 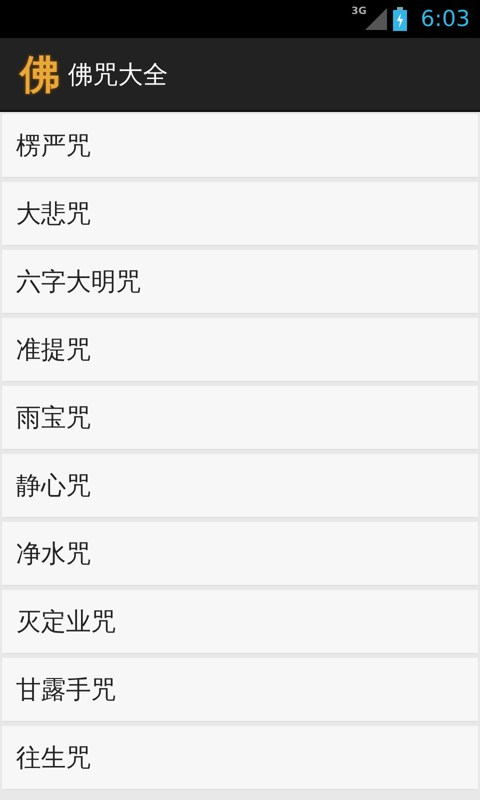 I want to click on list-item: 大悲咒, so click(x=240, y=214).